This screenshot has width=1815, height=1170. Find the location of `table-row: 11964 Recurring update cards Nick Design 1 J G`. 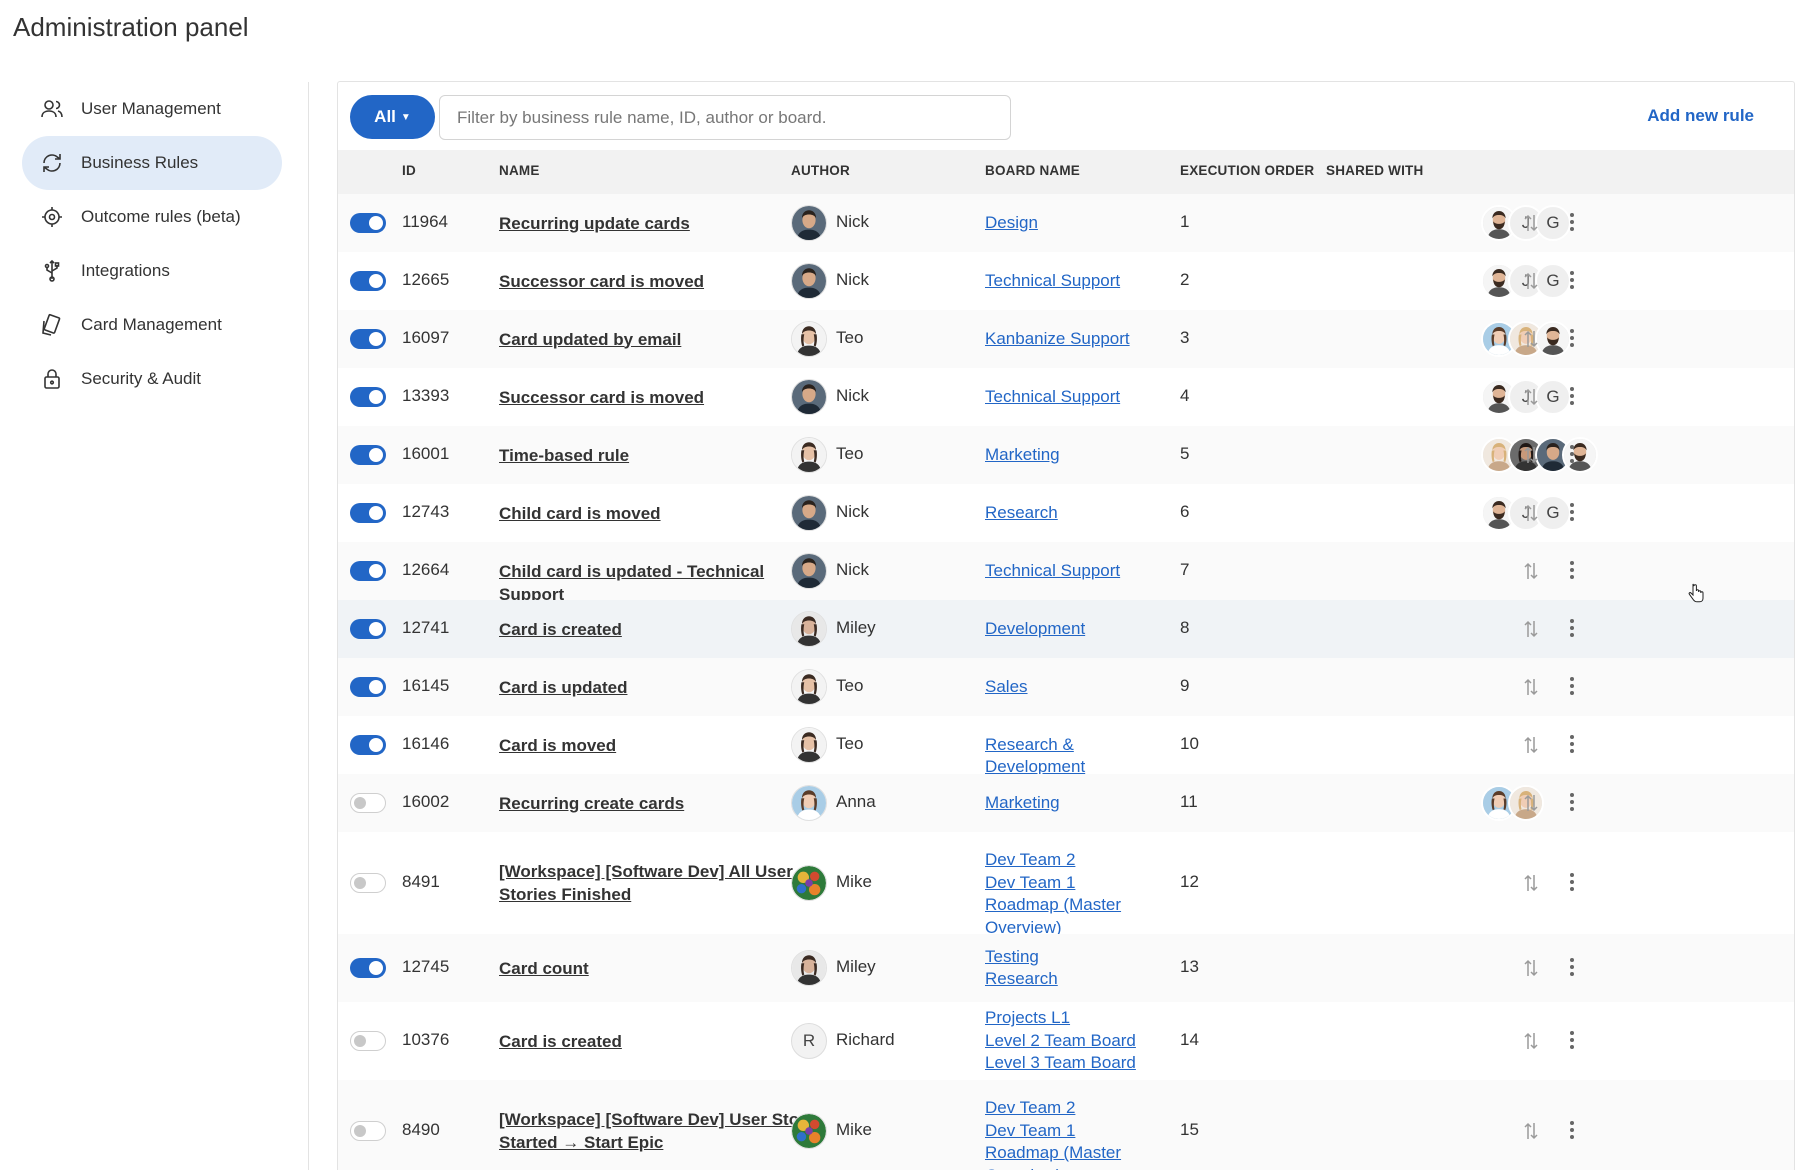

table-row: 11964 Recurring update cards Nick Design 1 J G is located at coordinates (1066, 223).